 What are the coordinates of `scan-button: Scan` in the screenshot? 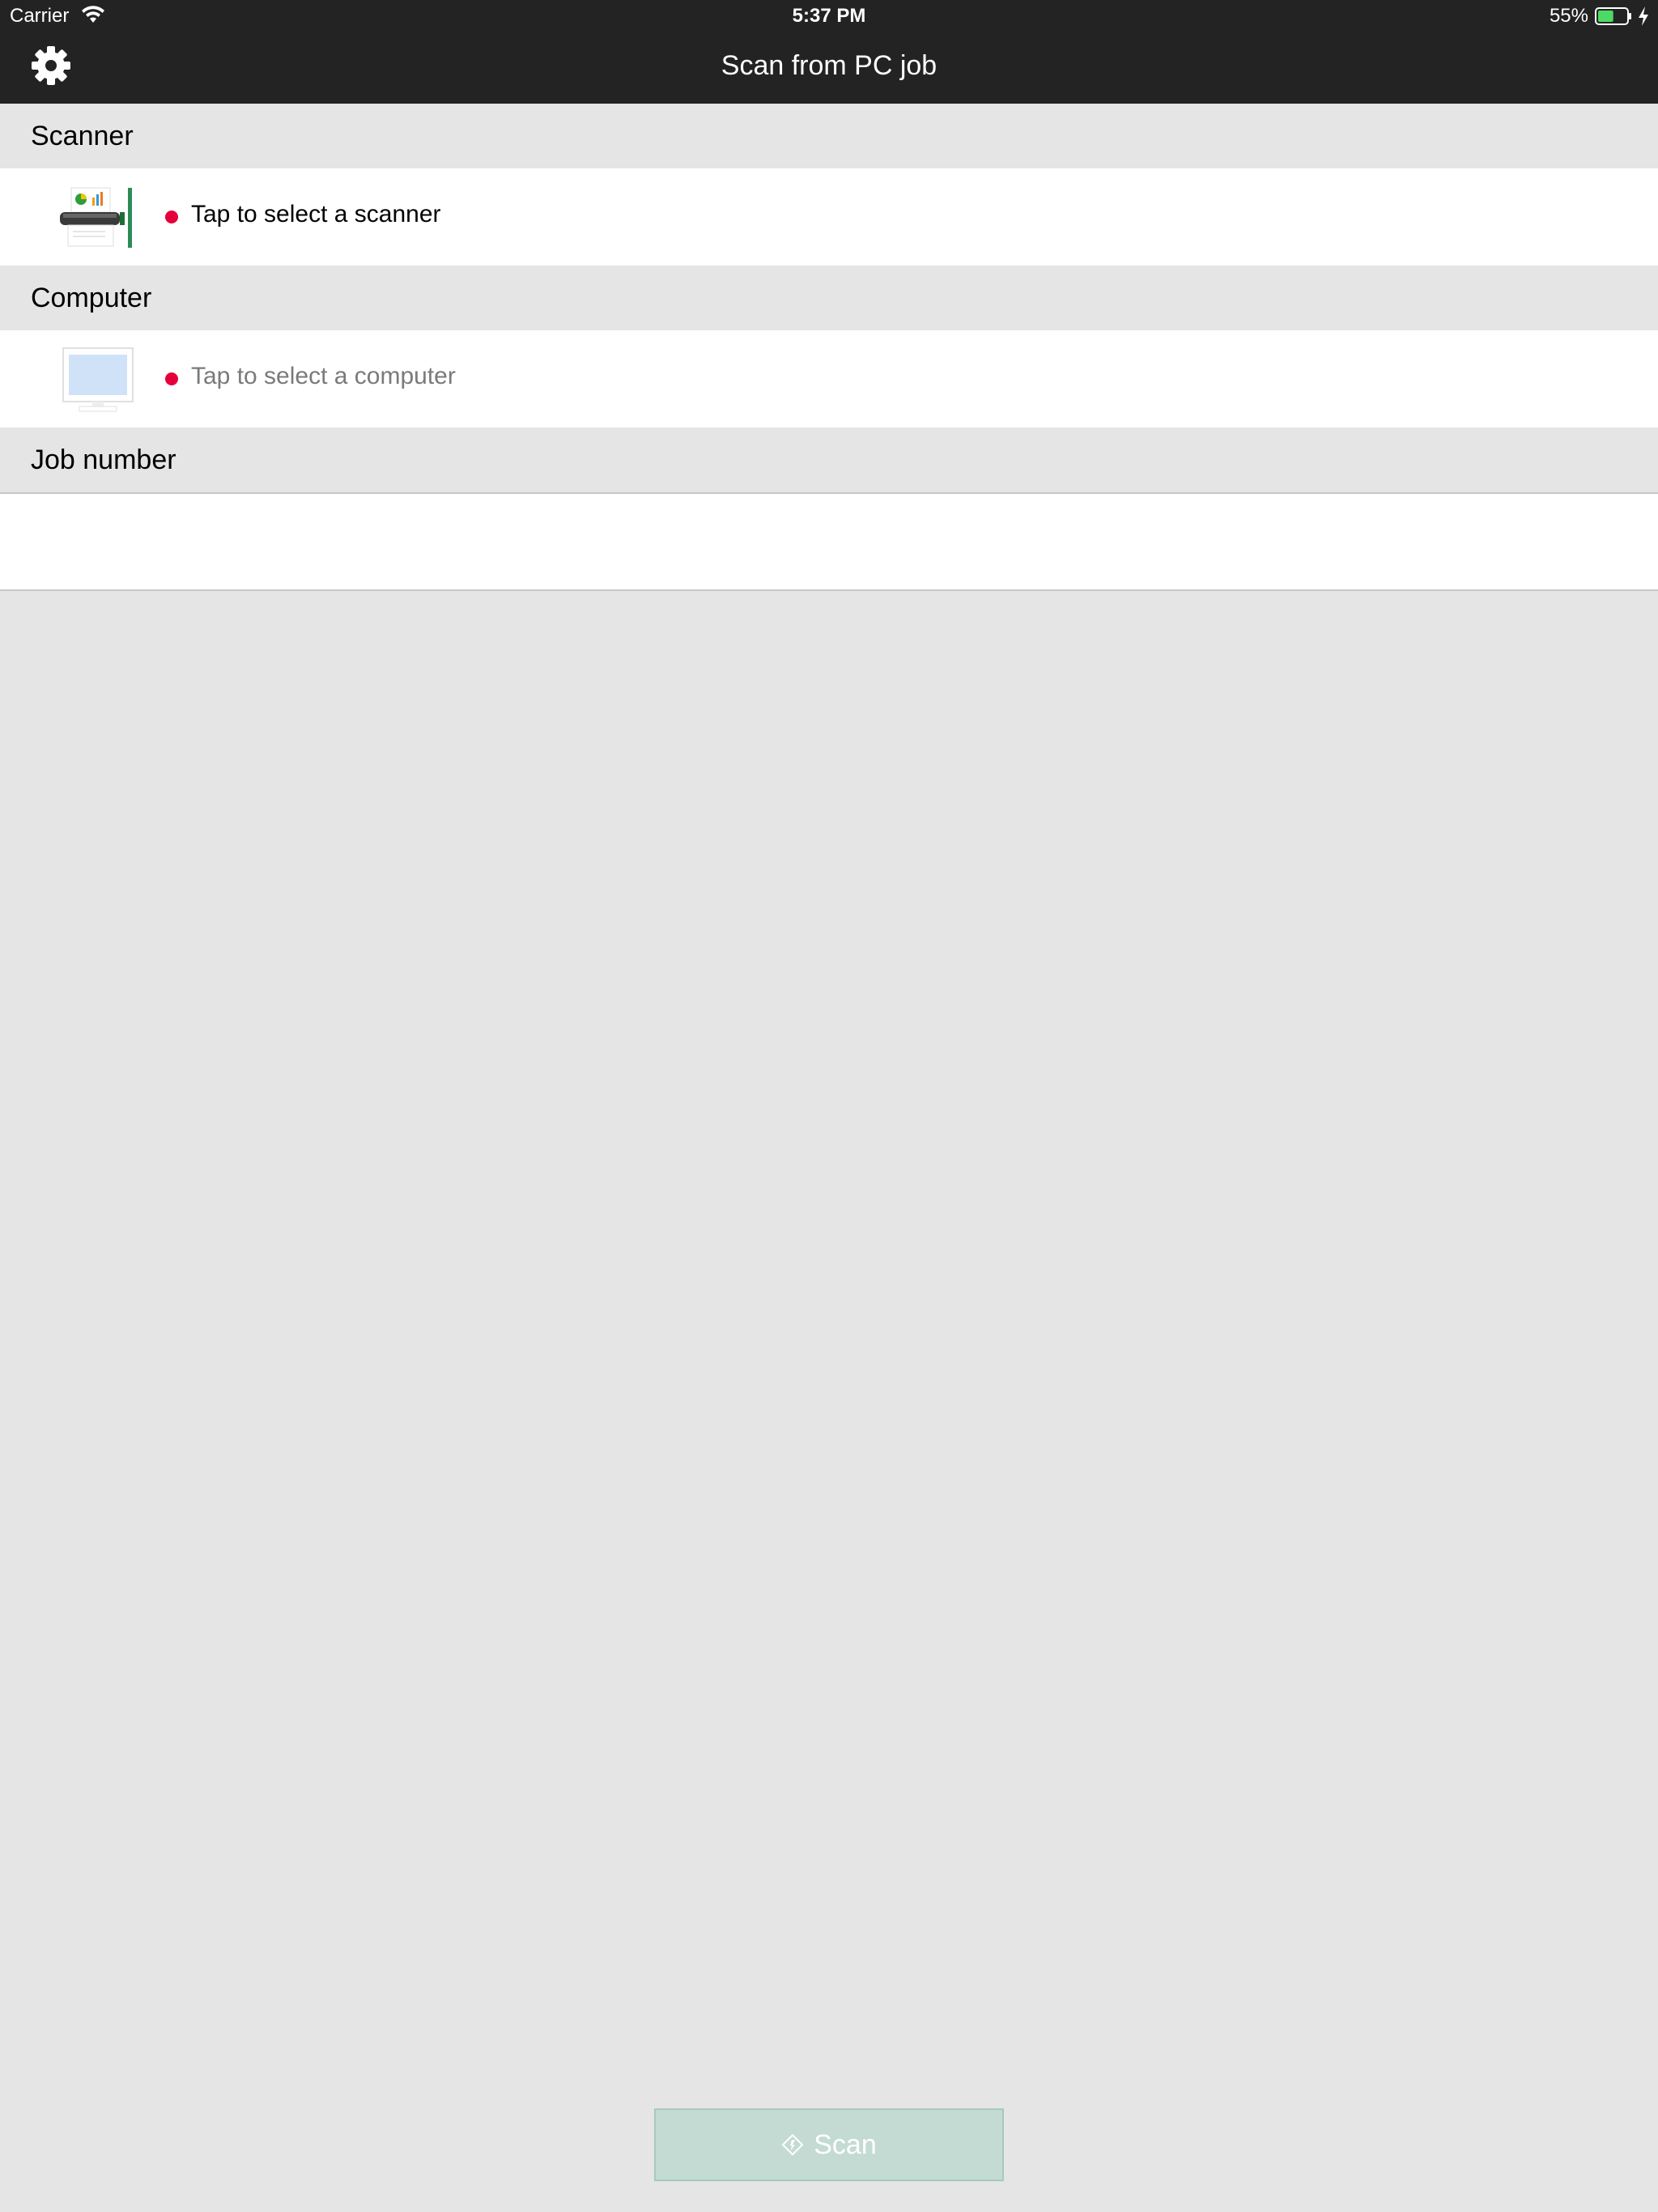 It's located at (829, 2145).